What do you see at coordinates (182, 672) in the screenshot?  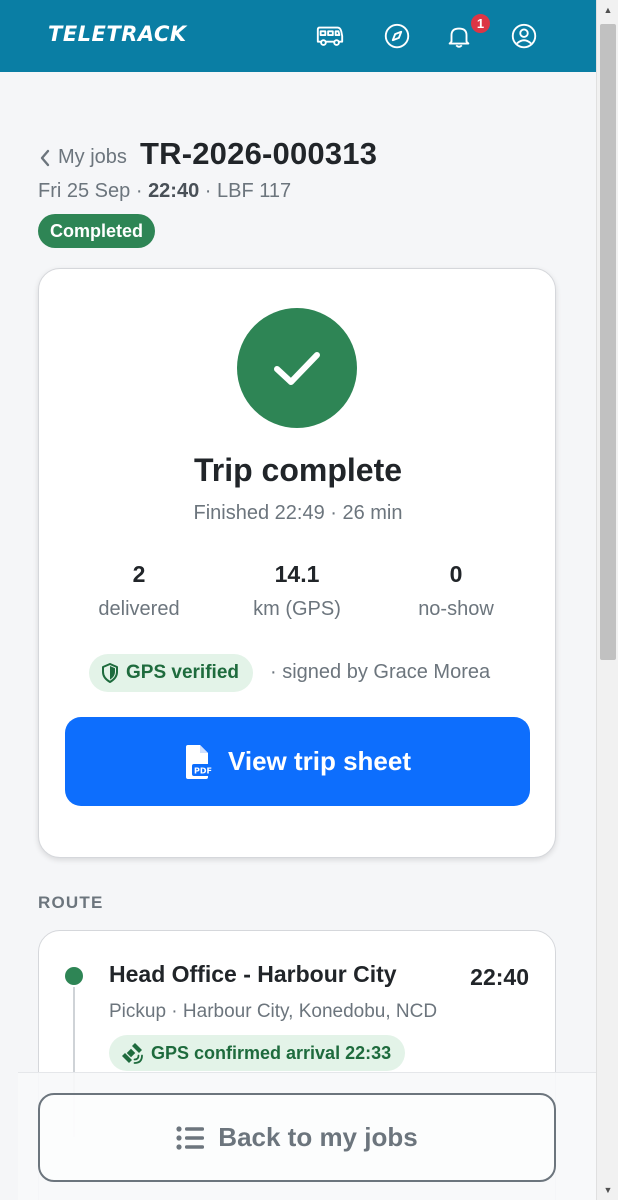 I see `gps-verified-label: GPS verified` at bounding box center [182, 672].